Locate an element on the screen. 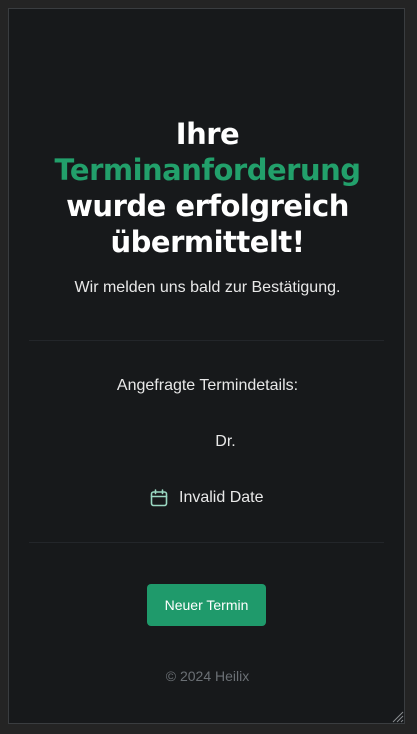 The height and width of the screenshot is (734, 417). divider-bottom is located at coordinates (206, 542).